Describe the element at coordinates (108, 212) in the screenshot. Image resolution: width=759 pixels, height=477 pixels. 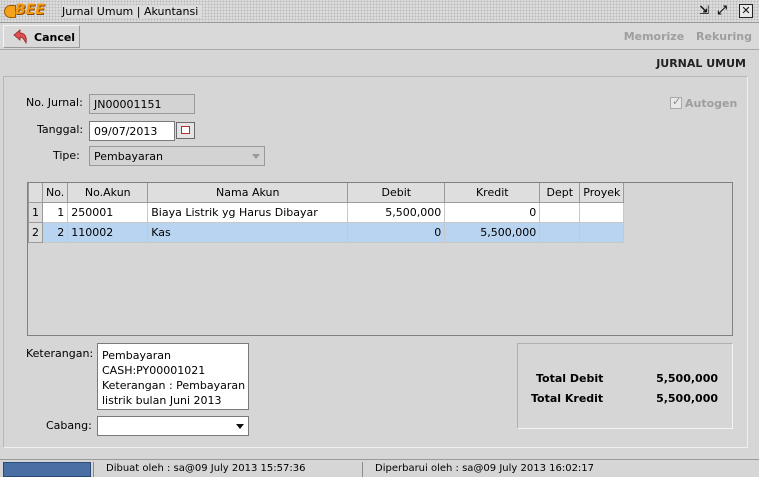
I see `cell-no-akun: 250001` at that location.